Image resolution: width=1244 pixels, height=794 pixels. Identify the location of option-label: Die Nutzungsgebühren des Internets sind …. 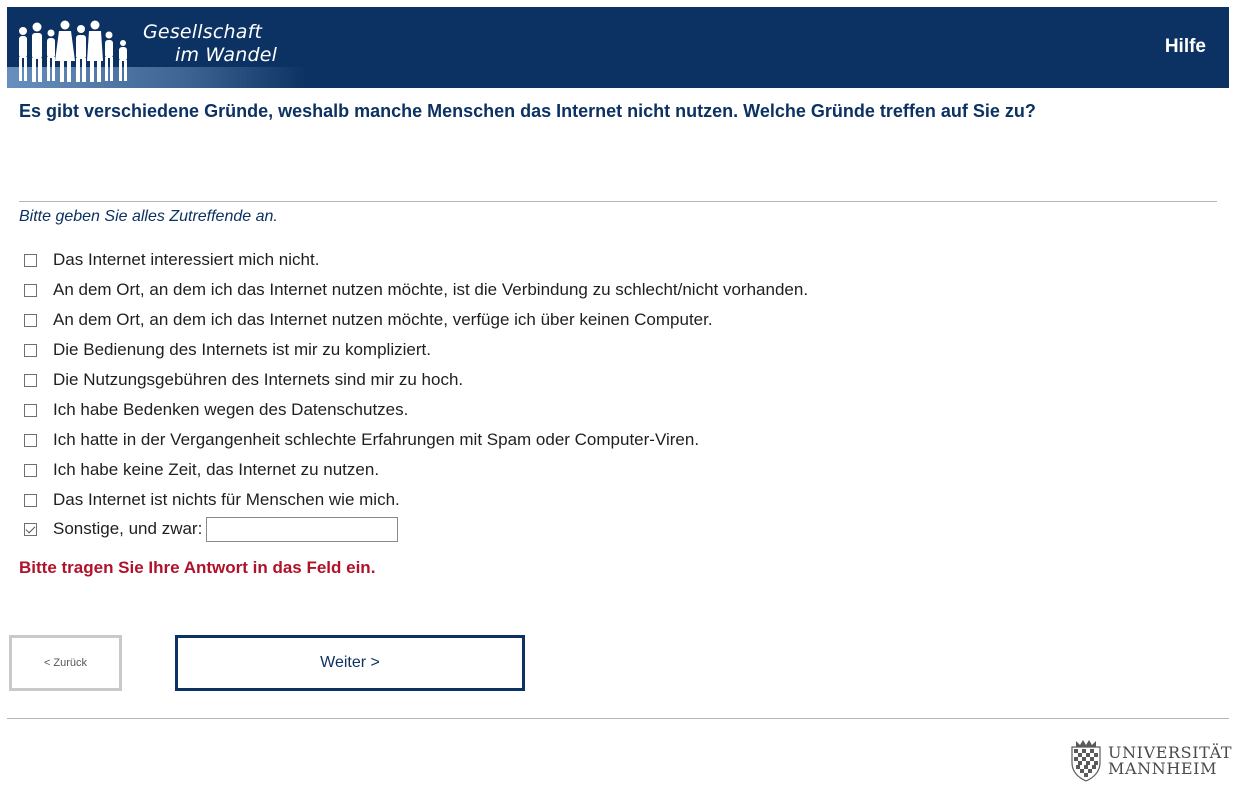
(258, 379).